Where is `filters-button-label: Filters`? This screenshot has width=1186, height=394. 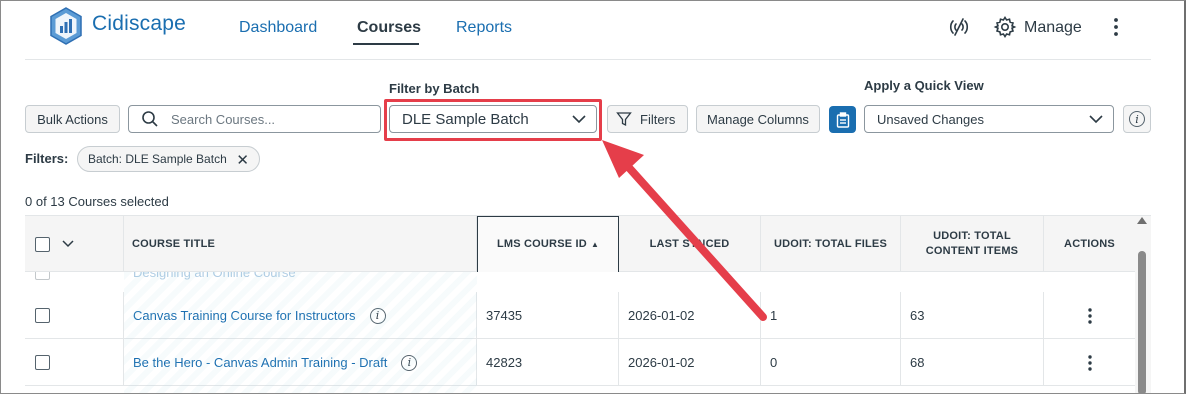 filters-button-label: Filters is located at coordinates (658, 119).